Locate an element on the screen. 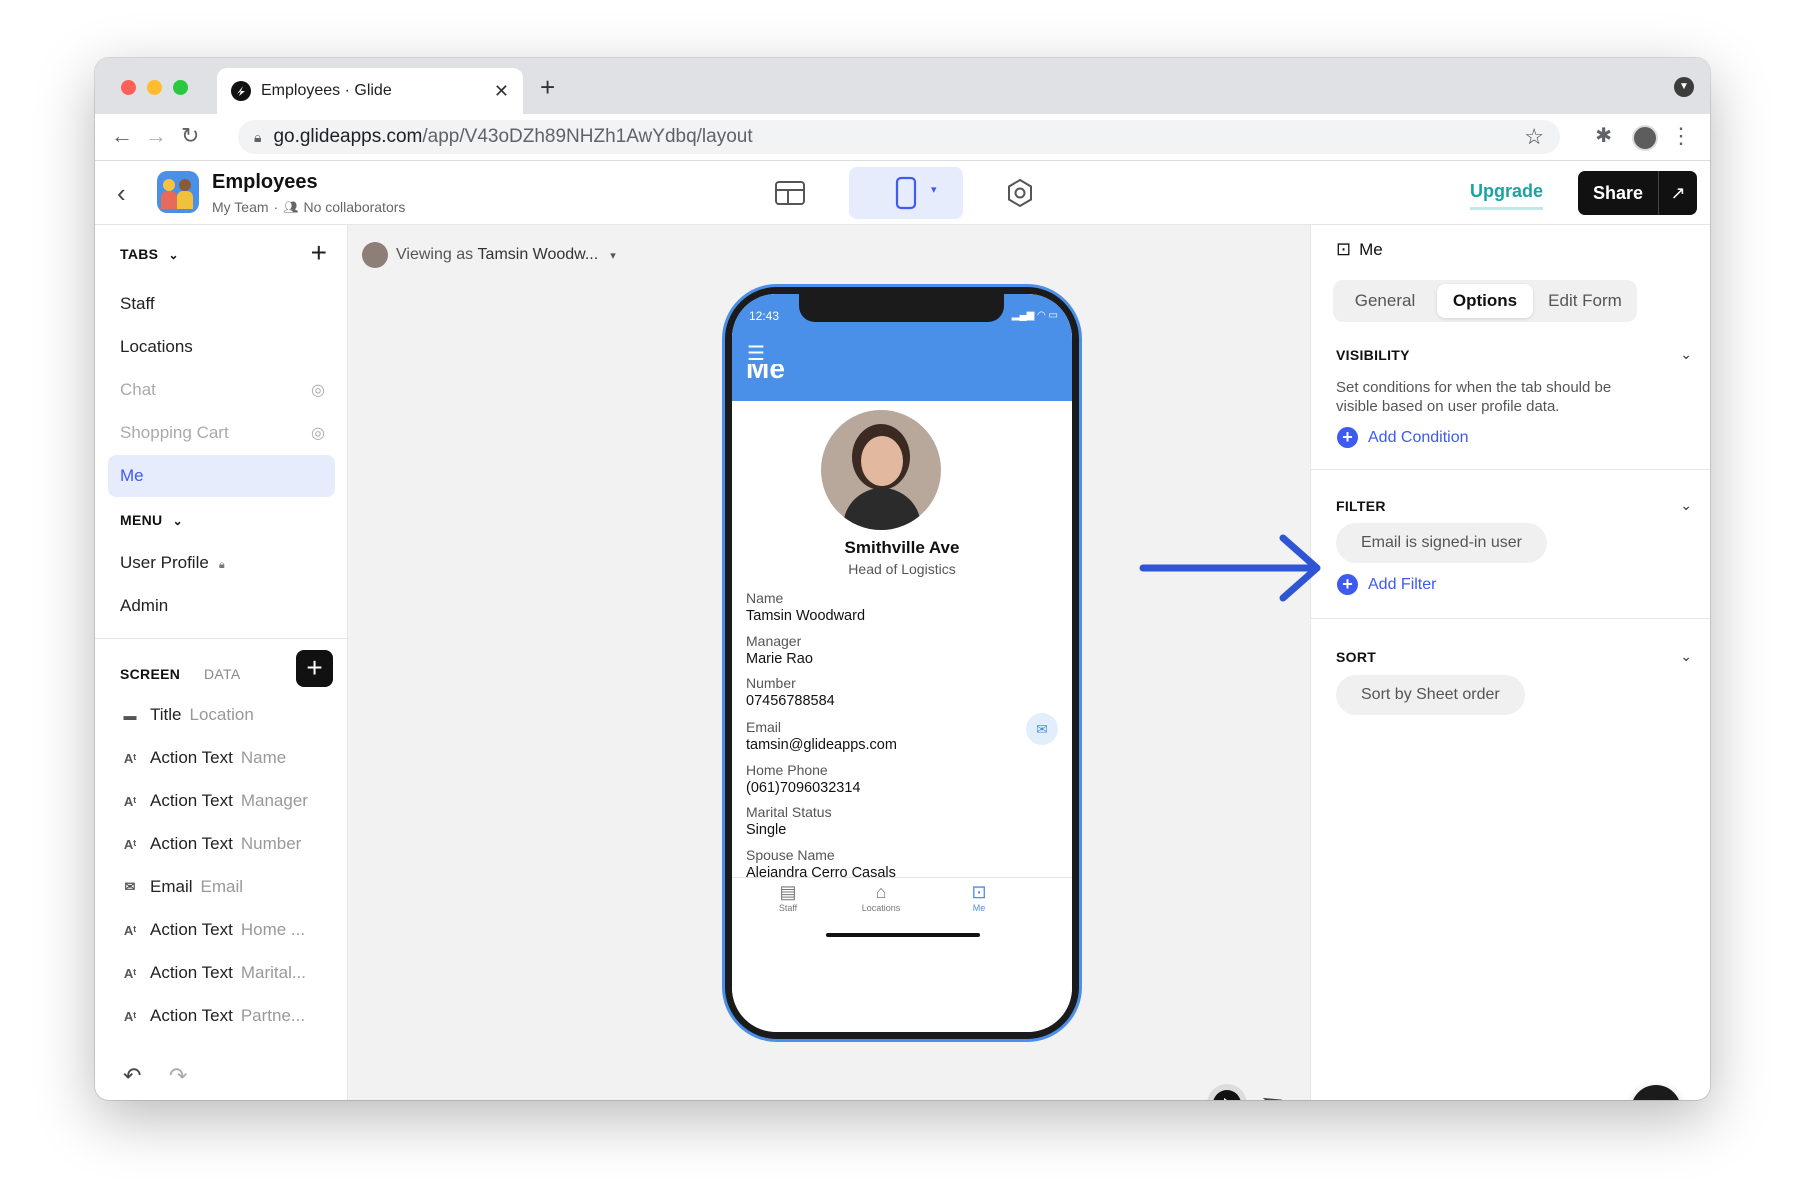 This screenshot has height=1200, width=1800. chevron-down-icon: ▾ is located at coordinates (934, 190).